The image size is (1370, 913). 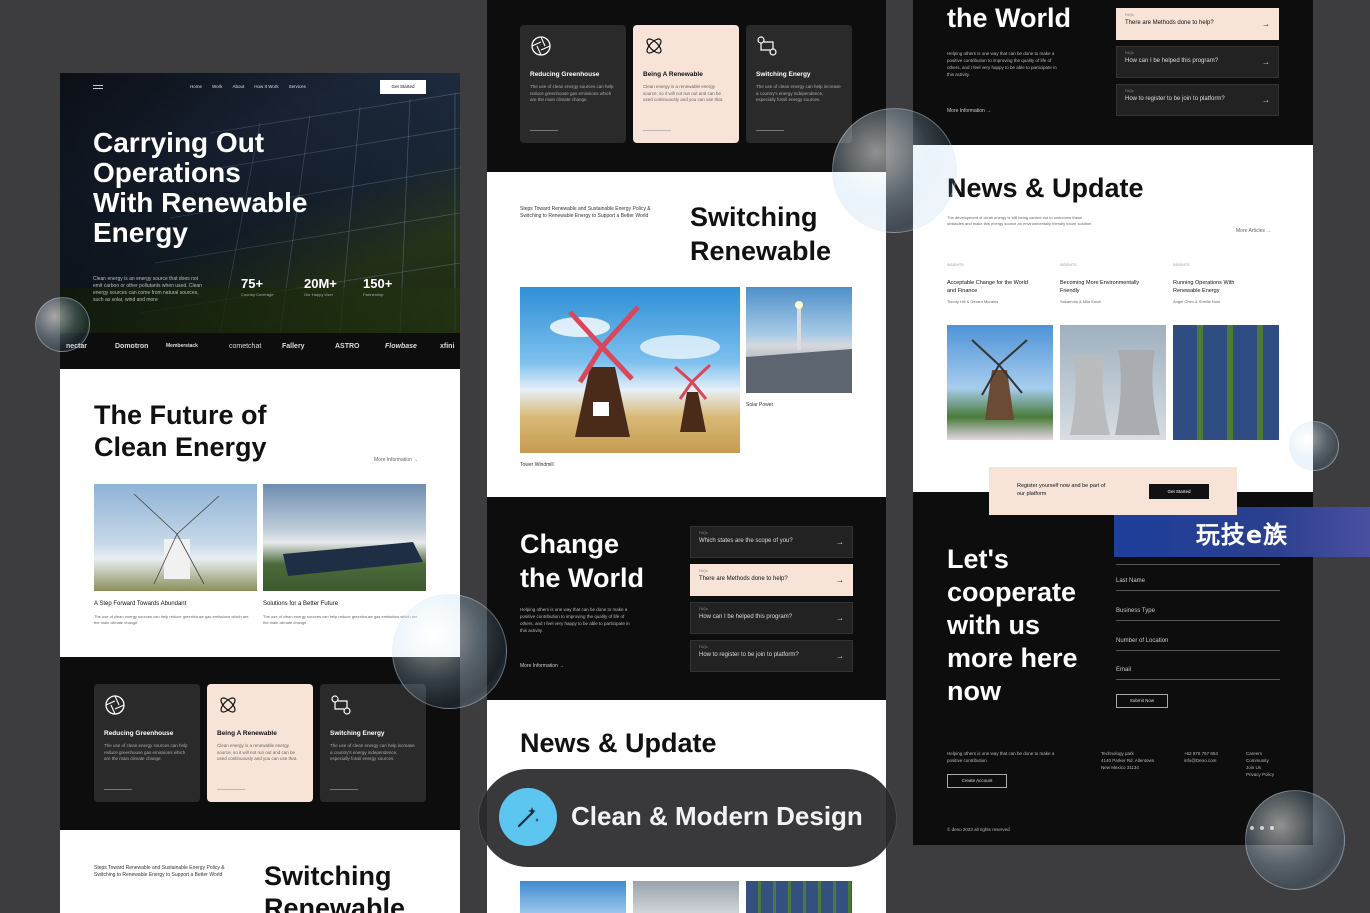 What do you see at coordinates (654, 46) in the screenshot?
I see `atom-icon` at bounding box center [654, 46].